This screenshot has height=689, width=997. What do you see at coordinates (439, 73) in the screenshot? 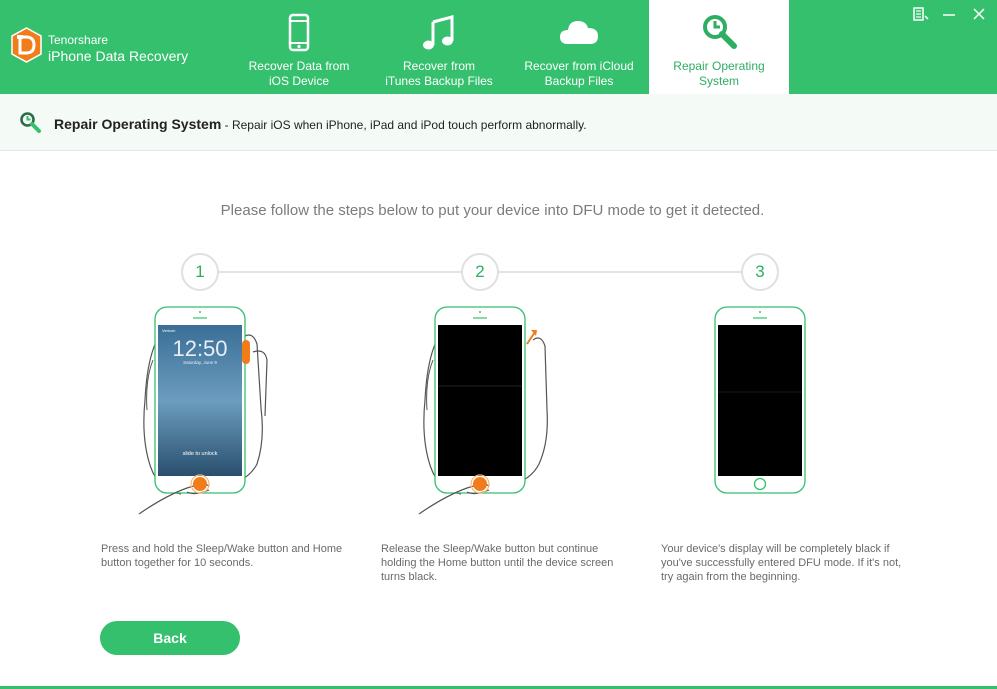
I see `tab-label: Recover from iTunes Backup Files` at bounding box center [439, 73].